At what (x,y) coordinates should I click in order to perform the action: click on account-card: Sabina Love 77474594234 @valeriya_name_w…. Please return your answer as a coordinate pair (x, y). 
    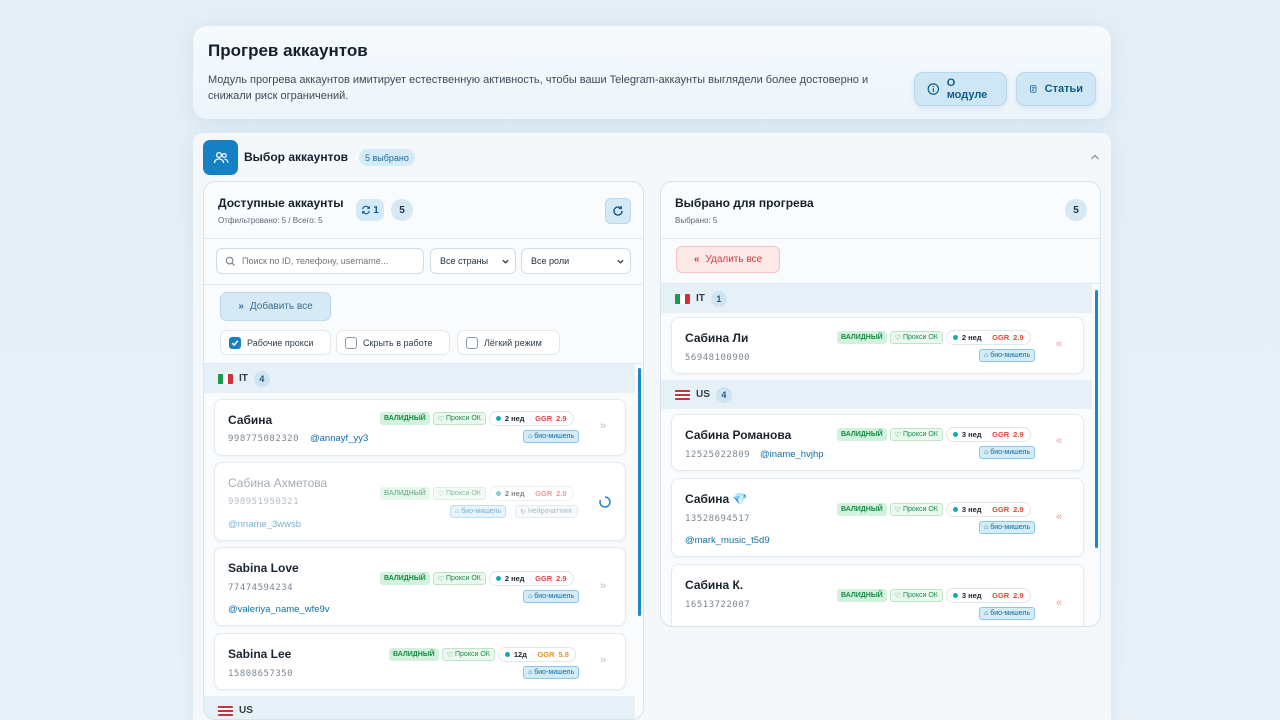
    Looking at the image, I should click on (420, 586).